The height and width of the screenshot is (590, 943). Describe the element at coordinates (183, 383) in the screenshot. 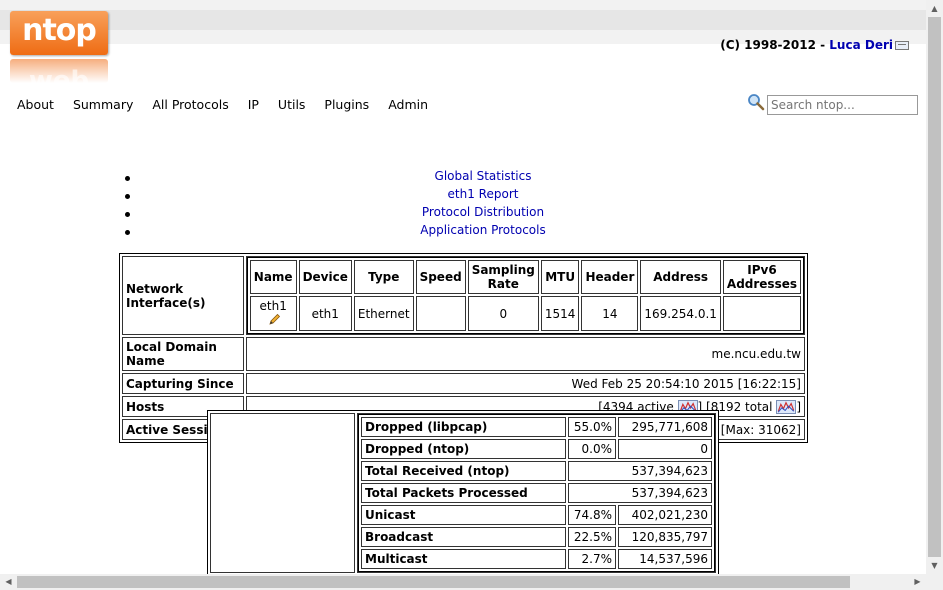

I see `capturing-since-label: Capturing Since` at that location.